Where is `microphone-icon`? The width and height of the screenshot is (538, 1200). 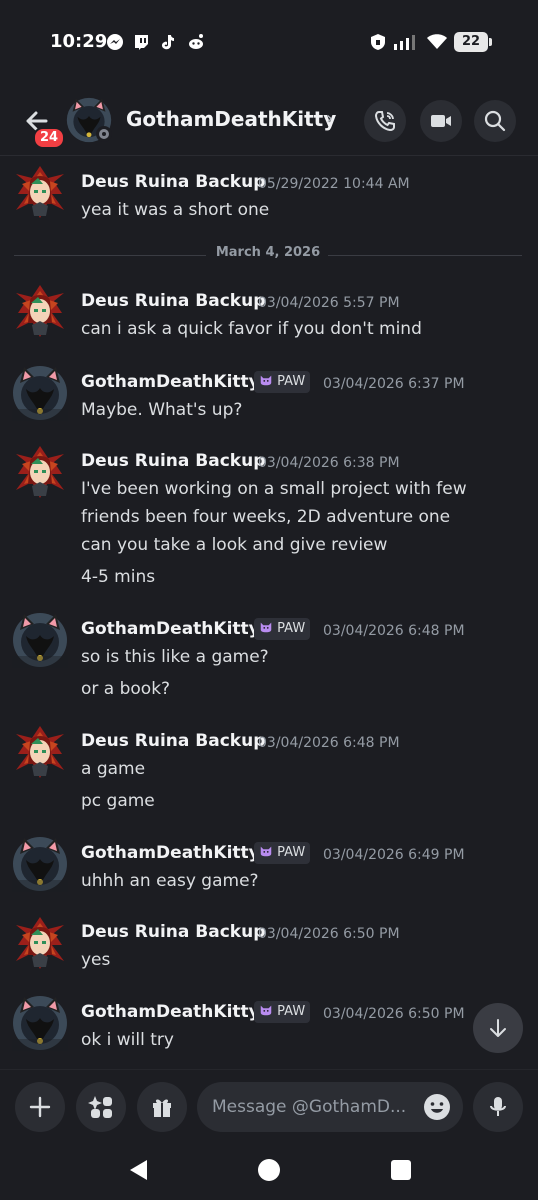 microphone-icon is located at coordinates (498, 1106).